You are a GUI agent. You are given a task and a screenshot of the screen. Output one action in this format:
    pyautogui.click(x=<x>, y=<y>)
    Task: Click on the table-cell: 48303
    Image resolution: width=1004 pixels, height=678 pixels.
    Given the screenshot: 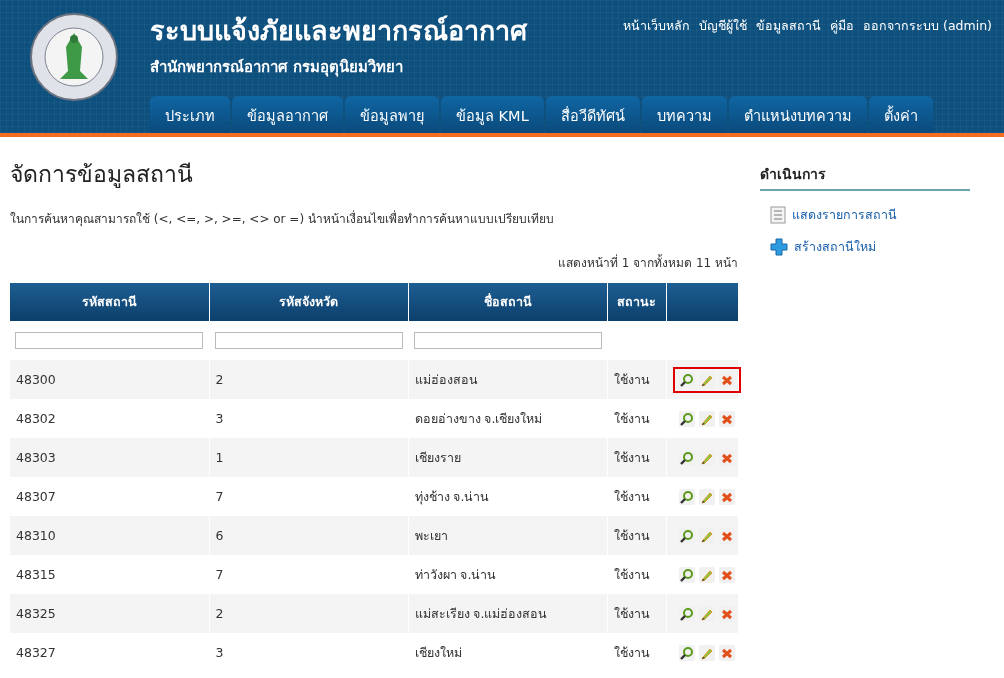 What is the action you would take?
    pyautogui.click(x=109, y=457)
    